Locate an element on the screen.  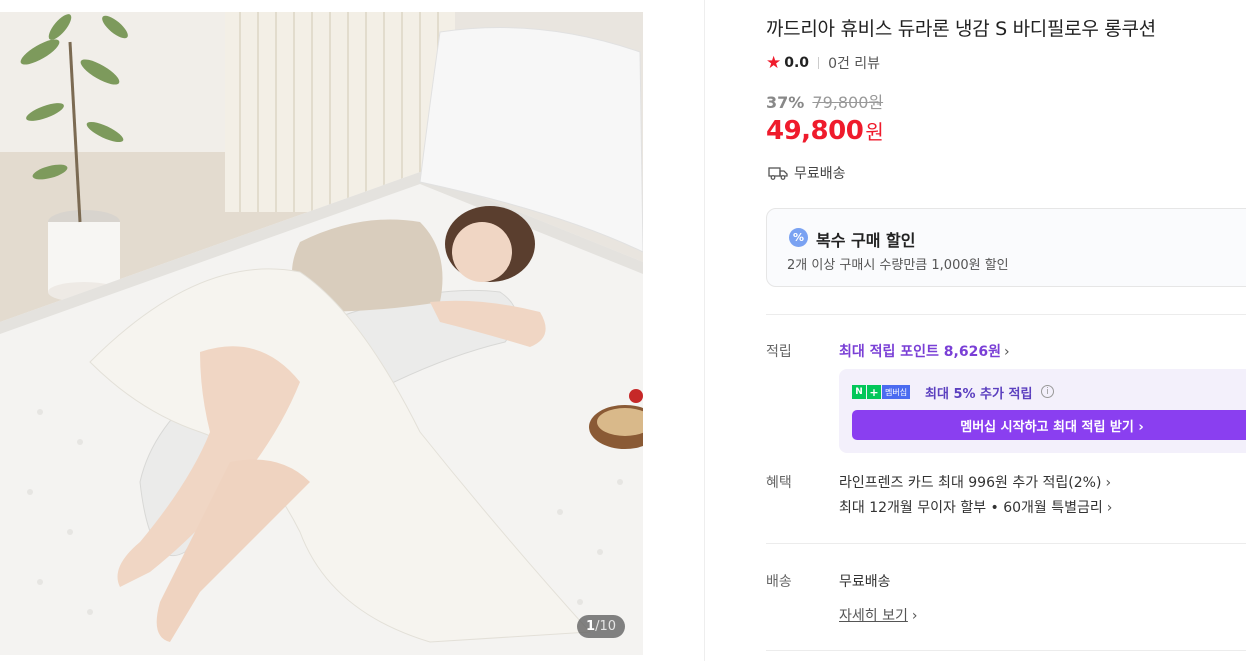
discount-rate: 37% is located at coordinates (785, 102).